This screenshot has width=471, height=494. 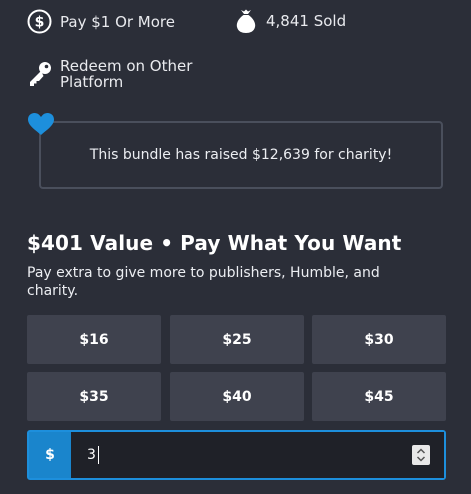 I want to click on sold-count-label: 4,841 Sold, so click(x=306, y=21).